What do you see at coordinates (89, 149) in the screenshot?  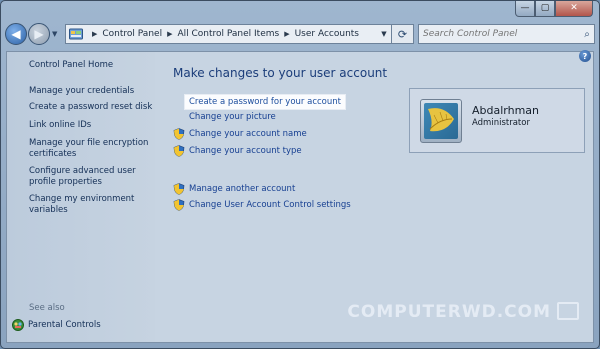 I see `file-encryption-link: Manage your file encryption certificates` at bounding box center [89, 149].